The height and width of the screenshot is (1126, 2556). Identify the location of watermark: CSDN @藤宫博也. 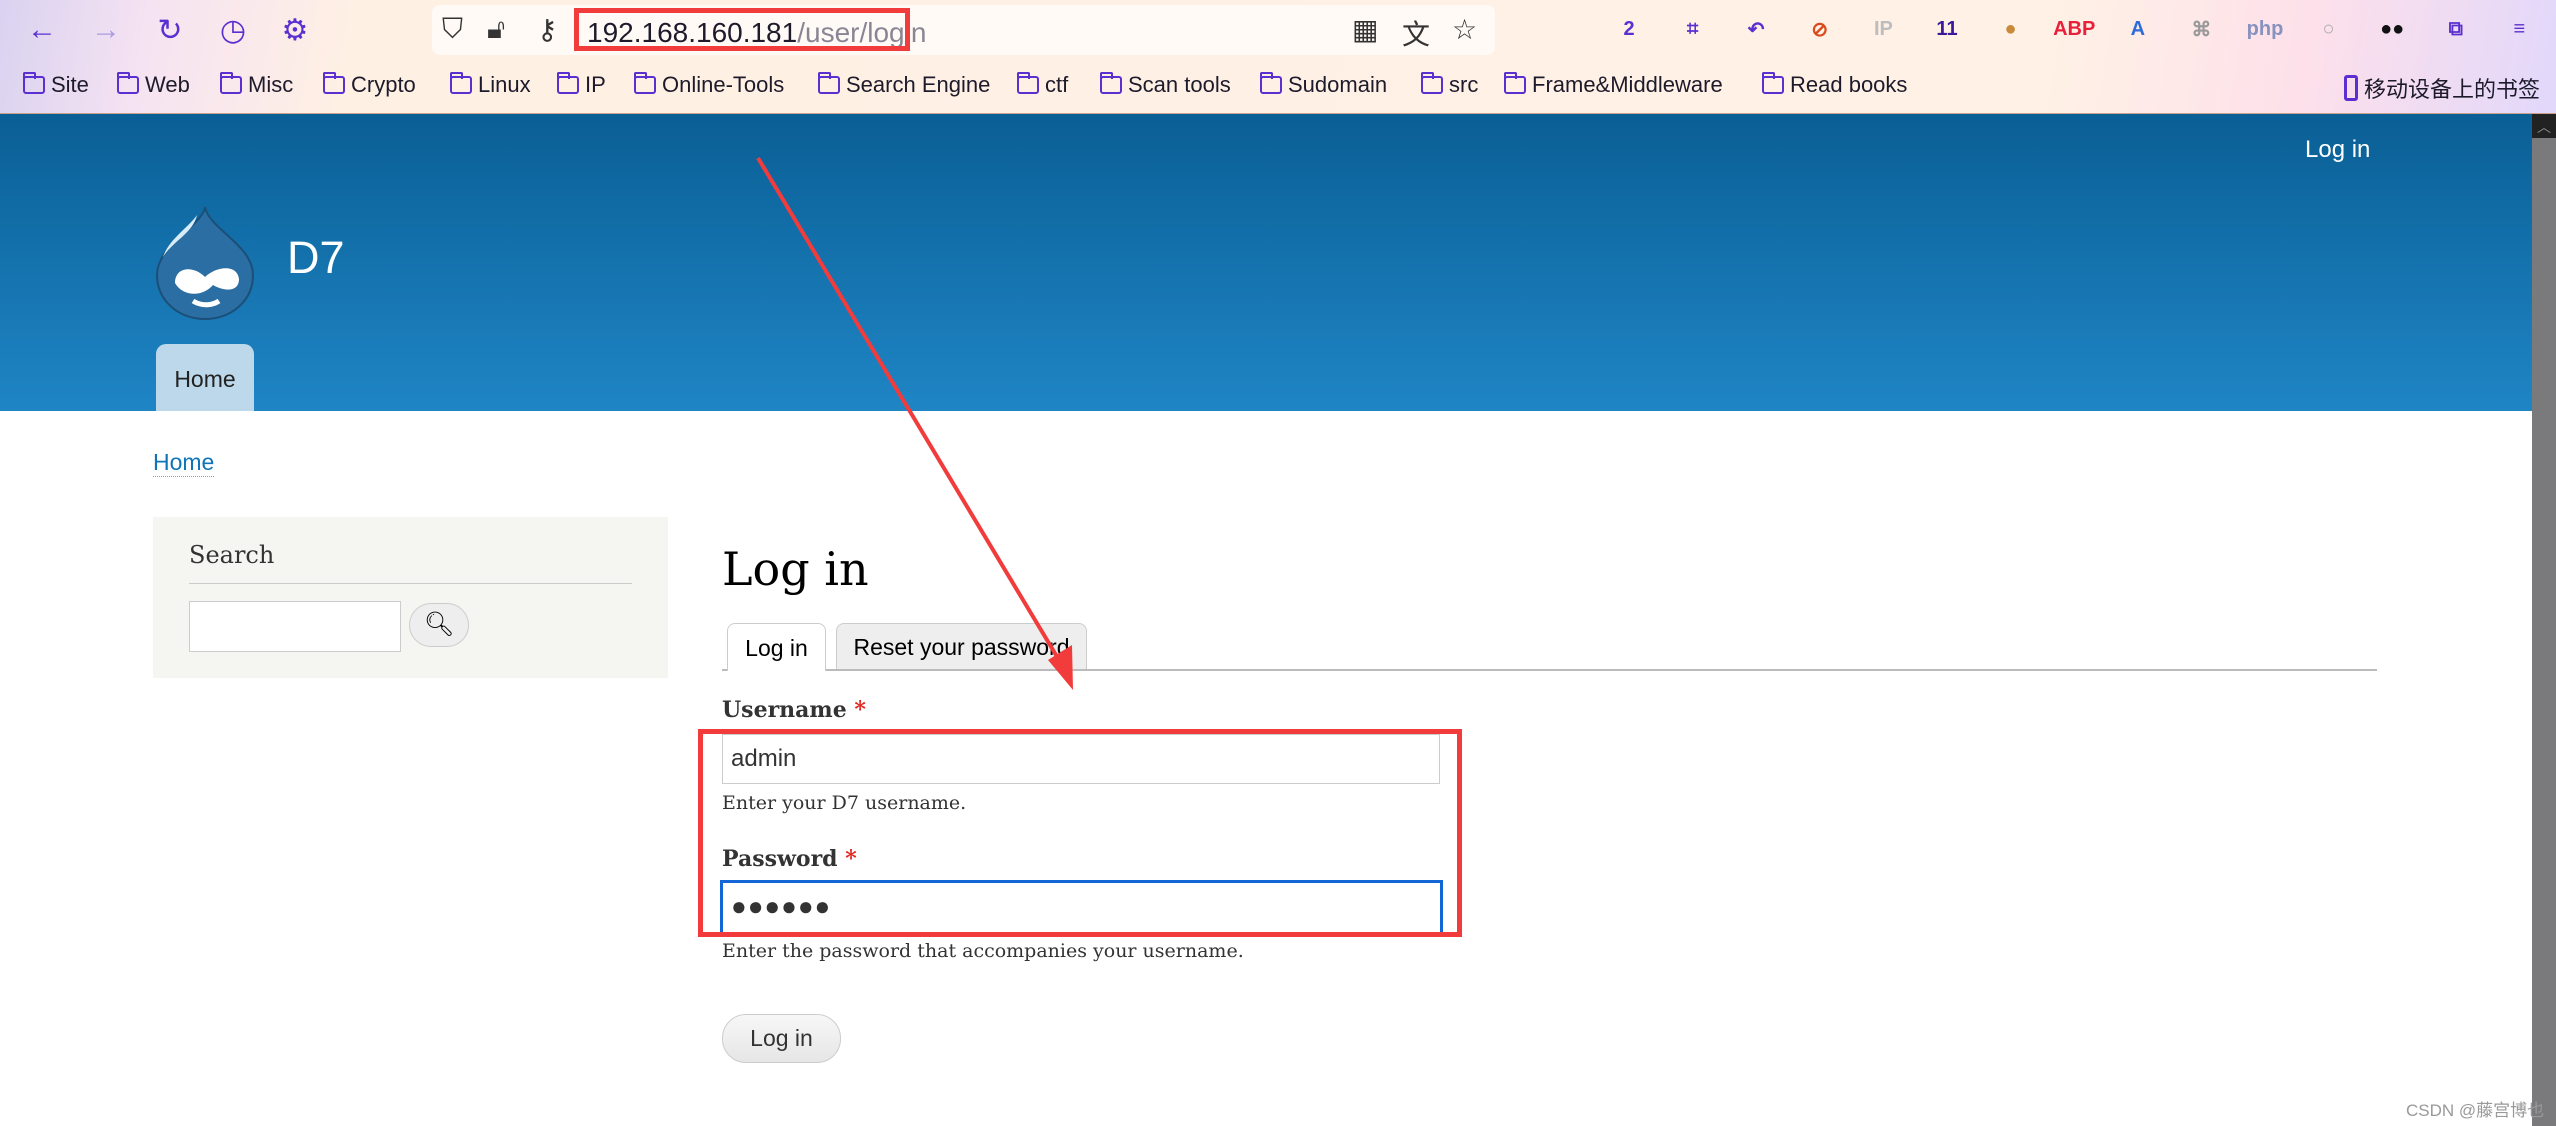
(2475, 1110).